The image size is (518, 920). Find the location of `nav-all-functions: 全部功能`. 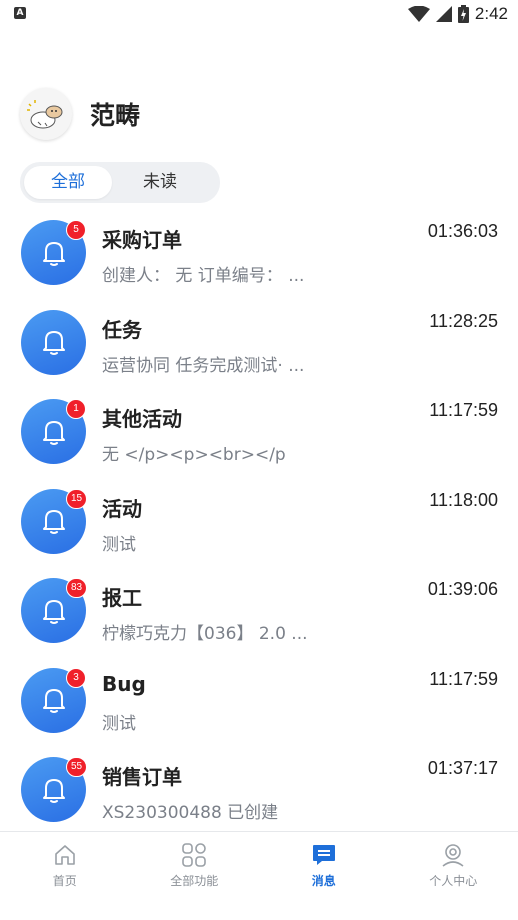

nav-all-functions: 全部功能 is located at coordinates (195, 876).